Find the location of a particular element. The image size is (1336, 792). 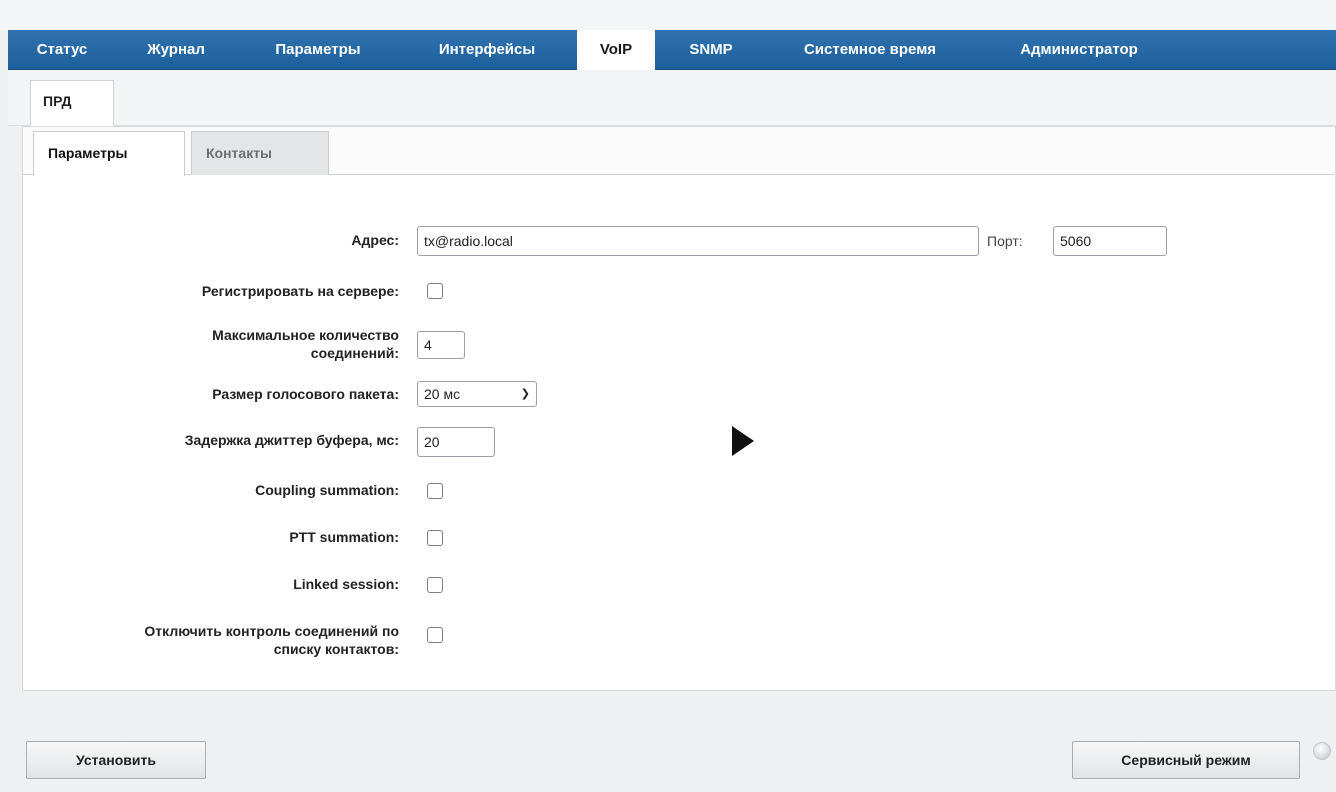

address-label: Адрес: is located at coordinates (375, 240).